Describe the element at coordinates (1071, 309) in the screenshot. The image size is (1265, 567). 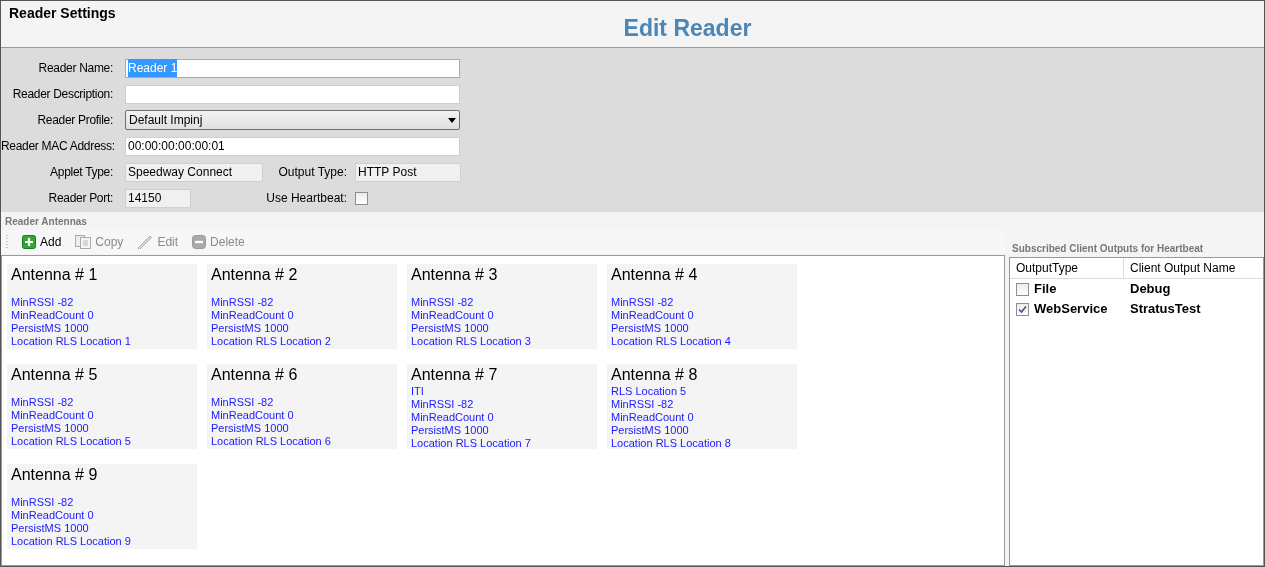
I see `table-cell-text: WebService` at that location.